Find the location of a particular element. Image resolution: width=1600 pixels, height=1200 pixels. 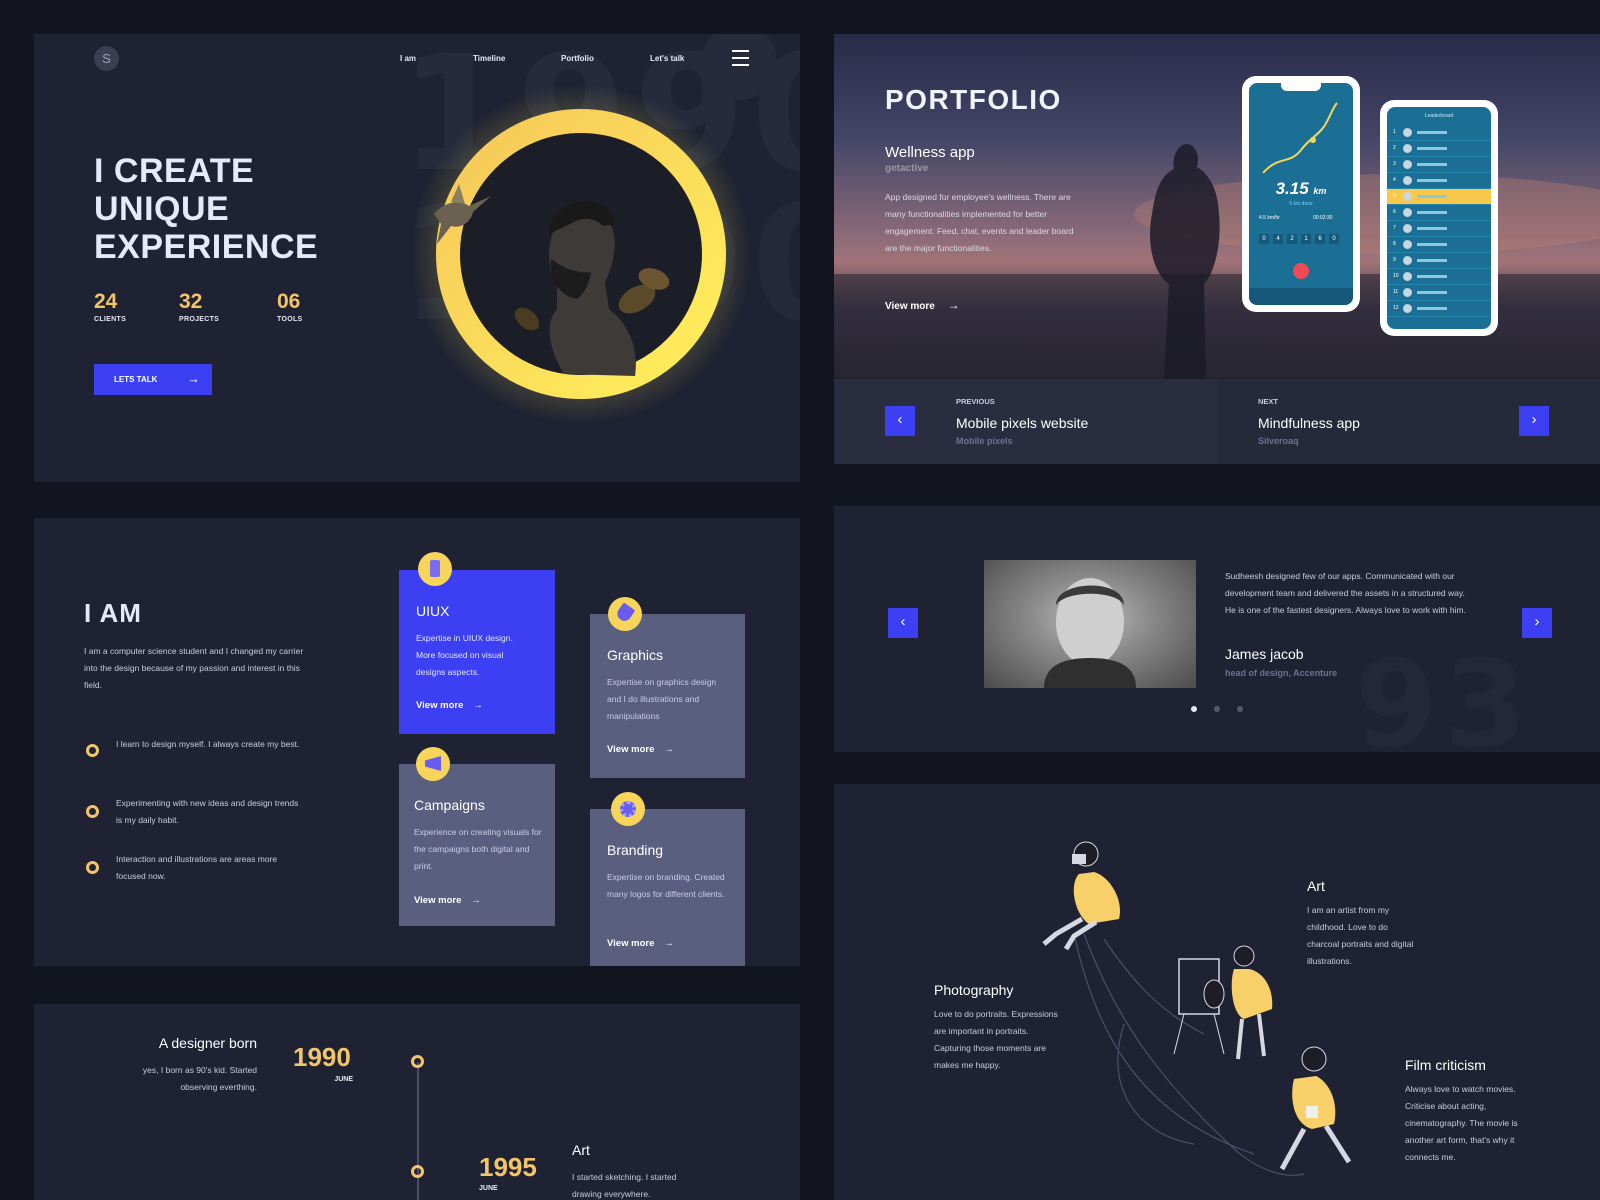

duration-readout: 00:02:30 is located at coordinates (1323, 218).